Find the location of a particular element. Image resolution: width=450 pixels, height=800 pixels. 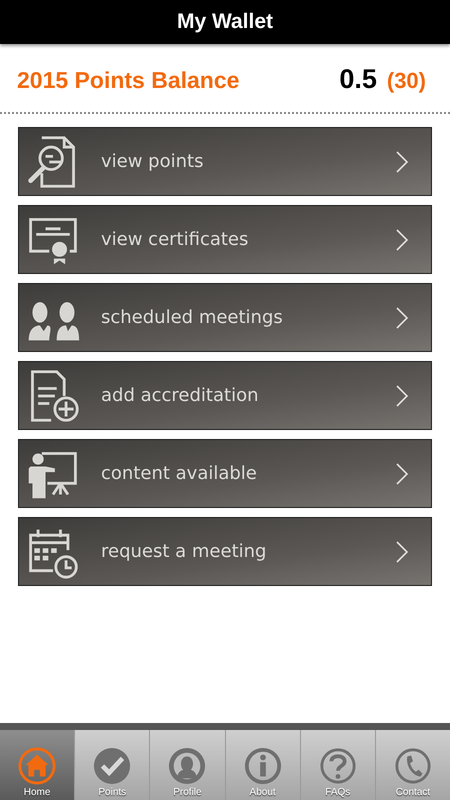

tab: Home is located at coordinates (37, 765).